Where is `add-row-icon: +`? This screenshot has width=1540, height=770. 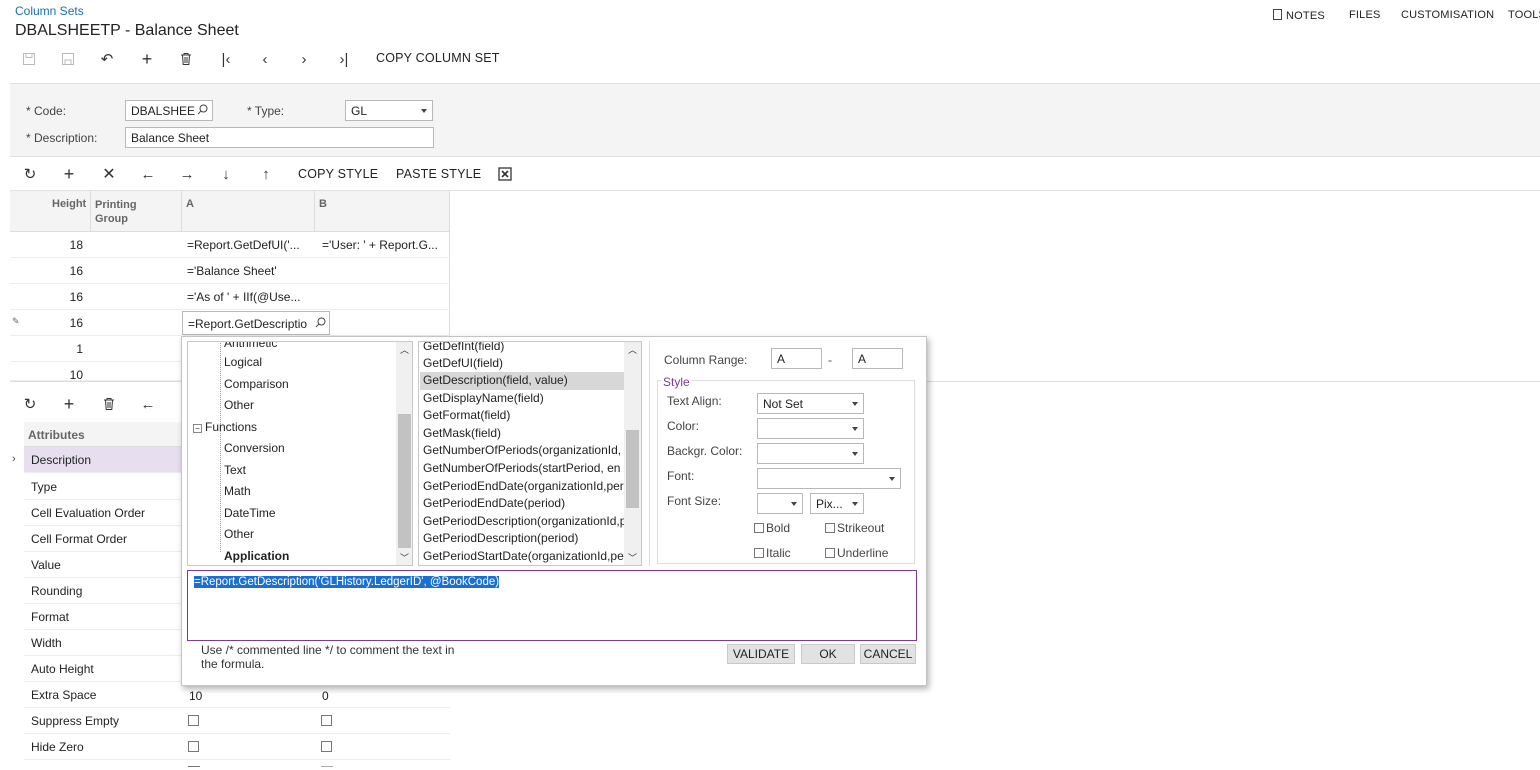
add-row-icon: + is located at coordinates (69, 174).